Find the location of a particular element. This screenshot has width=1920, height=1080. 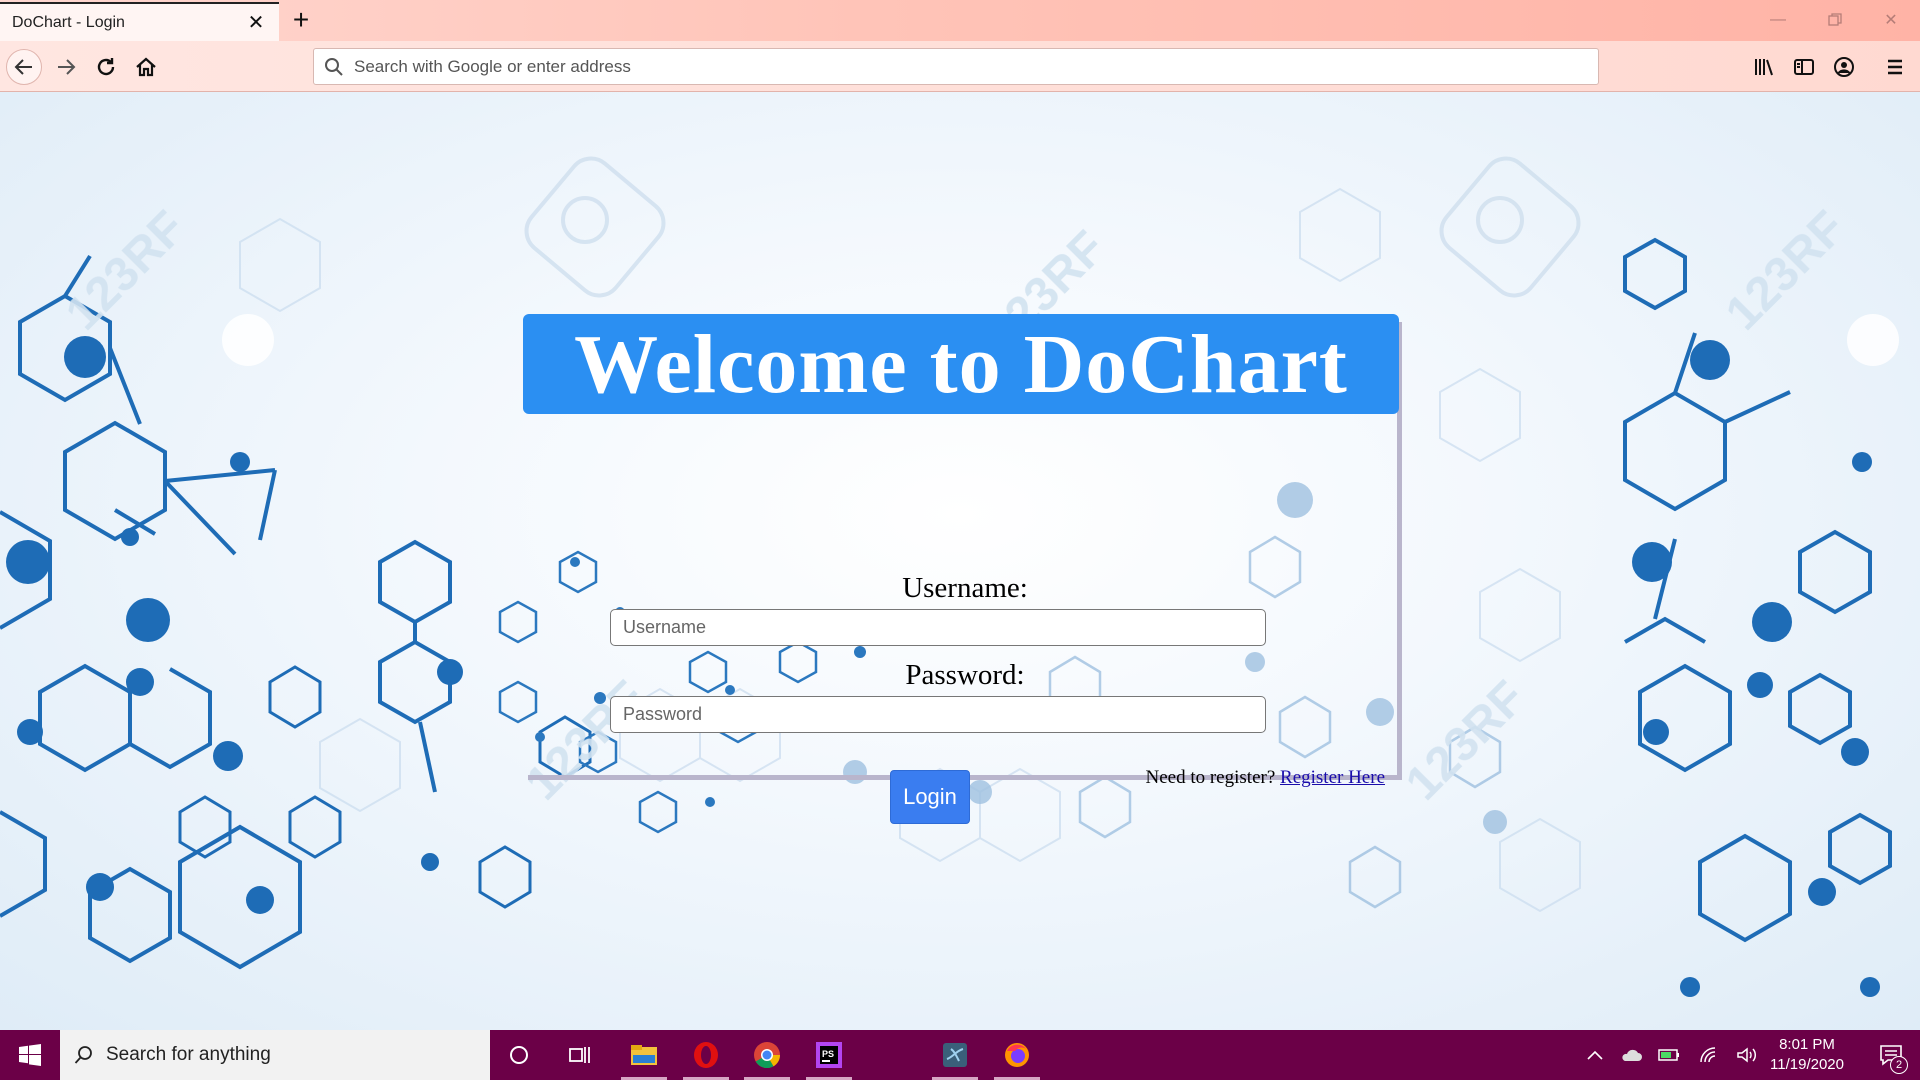

page-title: Welcome to DoChart is located at coordinates (961, 364).